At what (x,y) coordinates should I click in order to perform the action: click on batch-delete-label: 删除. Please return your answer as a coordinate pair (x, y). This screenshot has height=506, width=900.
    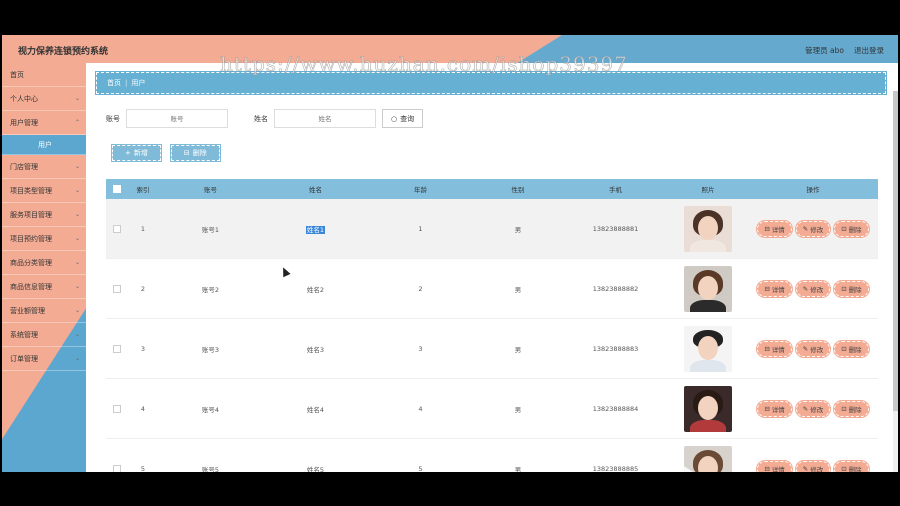
    Looking at the image, I should click on (199, 153).